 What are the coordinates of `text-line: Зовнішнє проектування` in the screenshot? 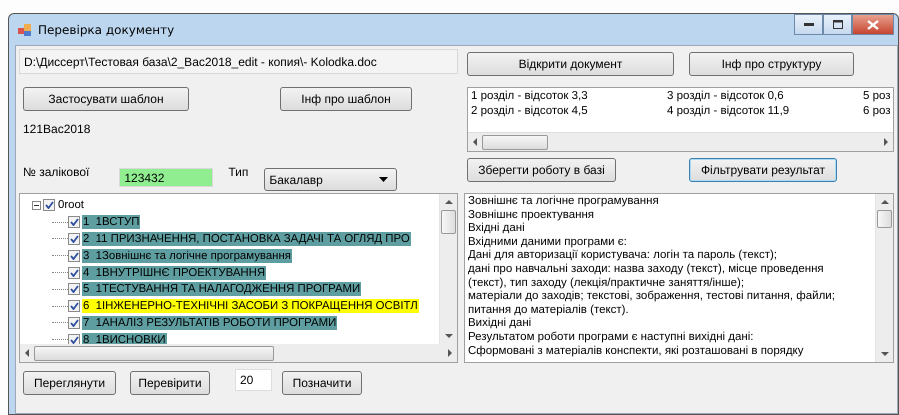 It's located at (531, 215).